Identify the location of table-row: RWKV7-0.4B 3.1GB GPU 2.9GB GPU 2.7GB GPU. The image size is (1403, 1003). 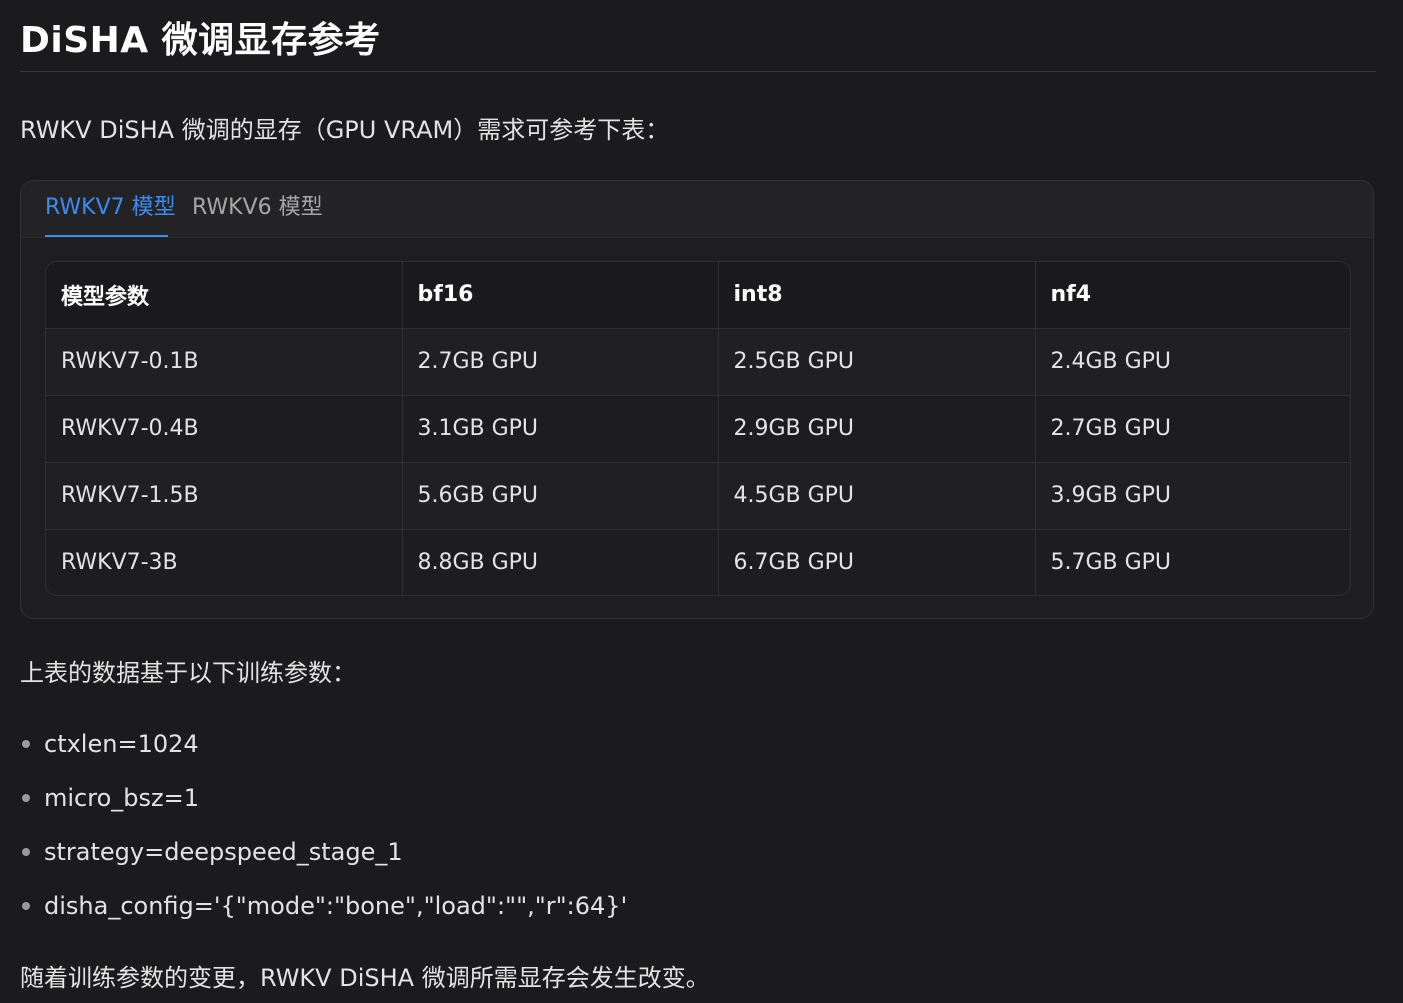
(698, 429).